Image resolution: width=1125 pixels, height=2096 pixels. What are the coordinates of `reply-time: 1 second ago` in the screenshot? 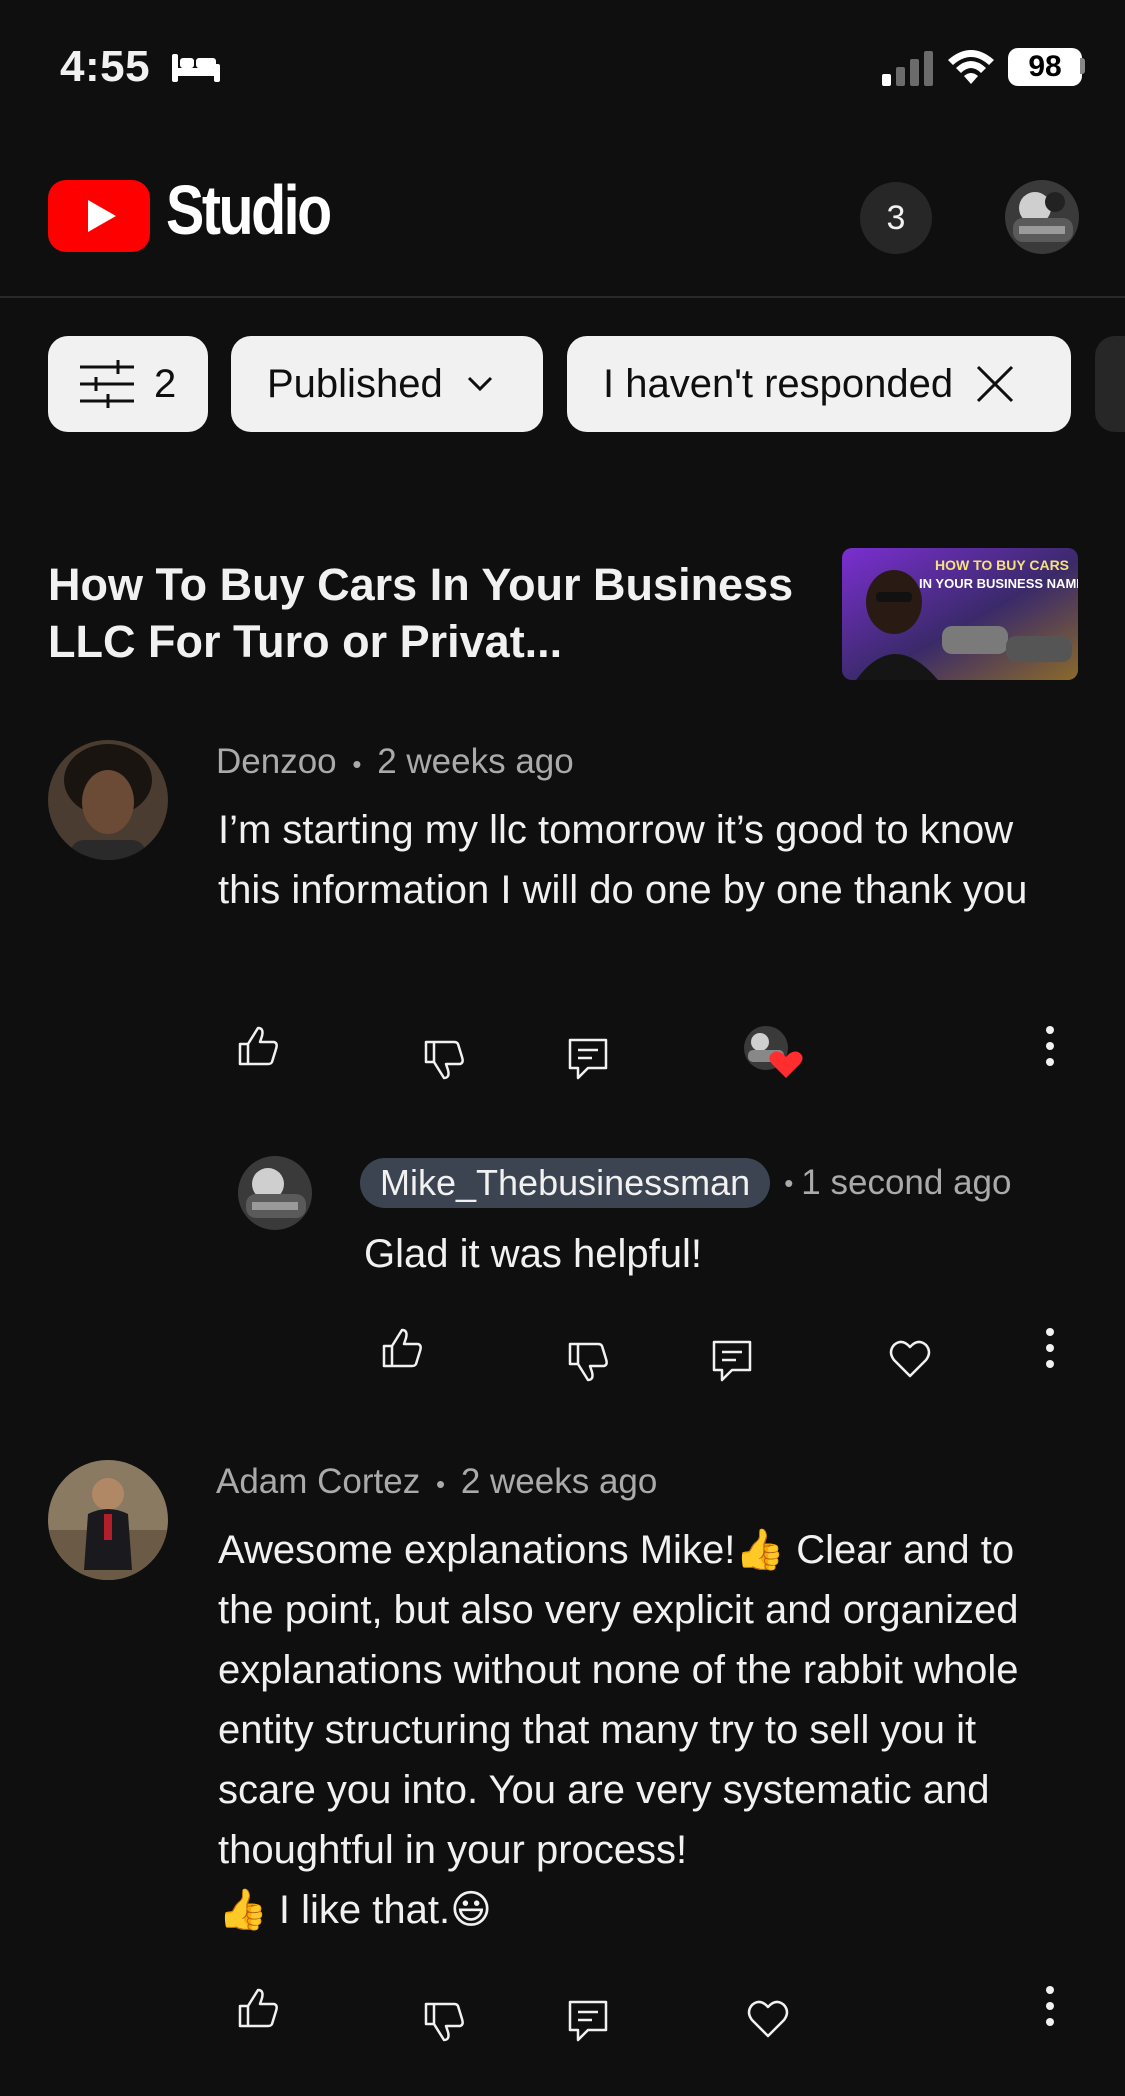 It's located at (906, 1182).